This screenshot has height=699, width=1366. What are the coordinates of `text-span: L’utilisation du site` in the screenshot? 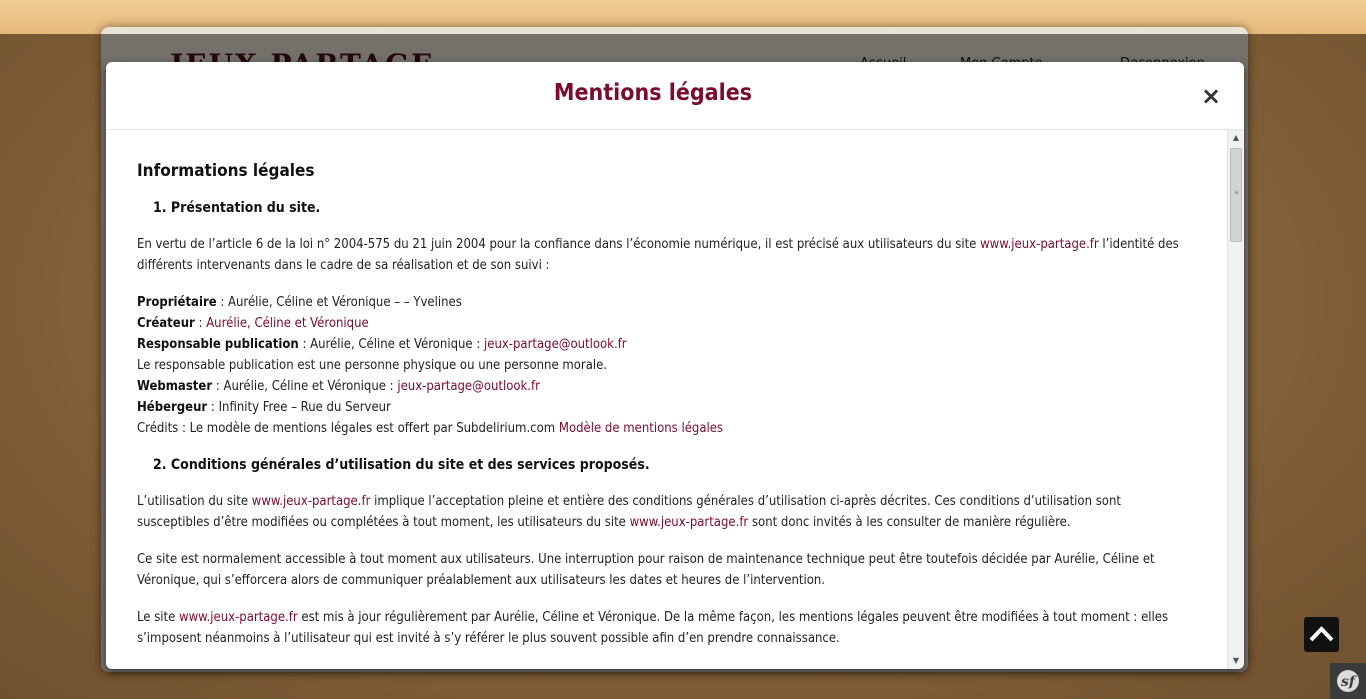 It's located at (194, 501).